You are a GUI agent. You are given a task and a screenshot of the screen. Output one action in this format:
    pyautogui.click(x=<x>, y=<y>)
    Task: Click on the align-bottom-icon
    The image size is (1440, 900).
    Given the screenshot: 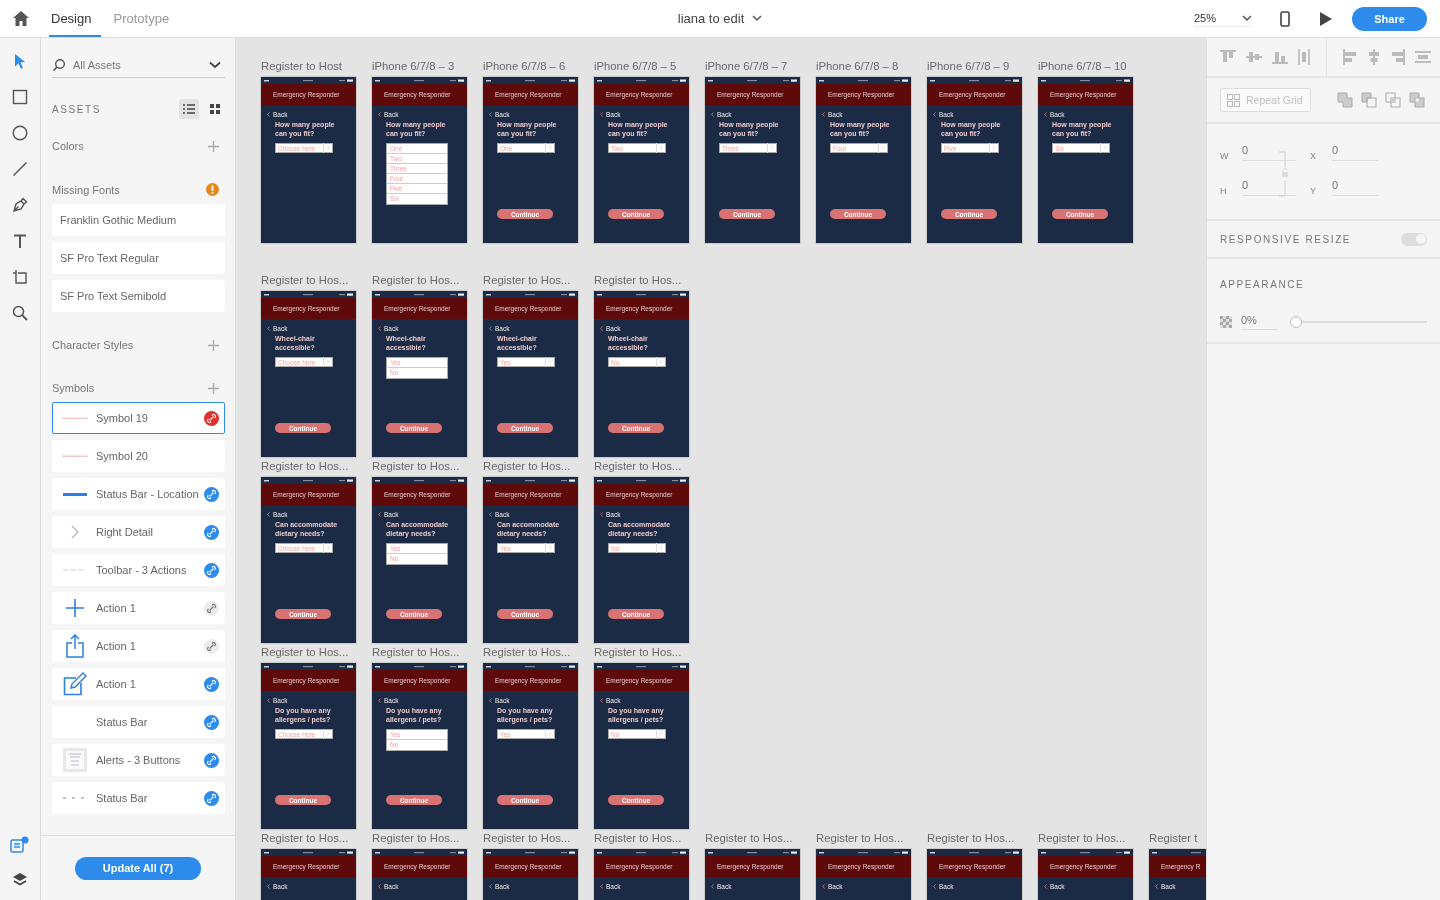 What is the action you would take?
    pyautogui.click(x=1280, y=57)
    